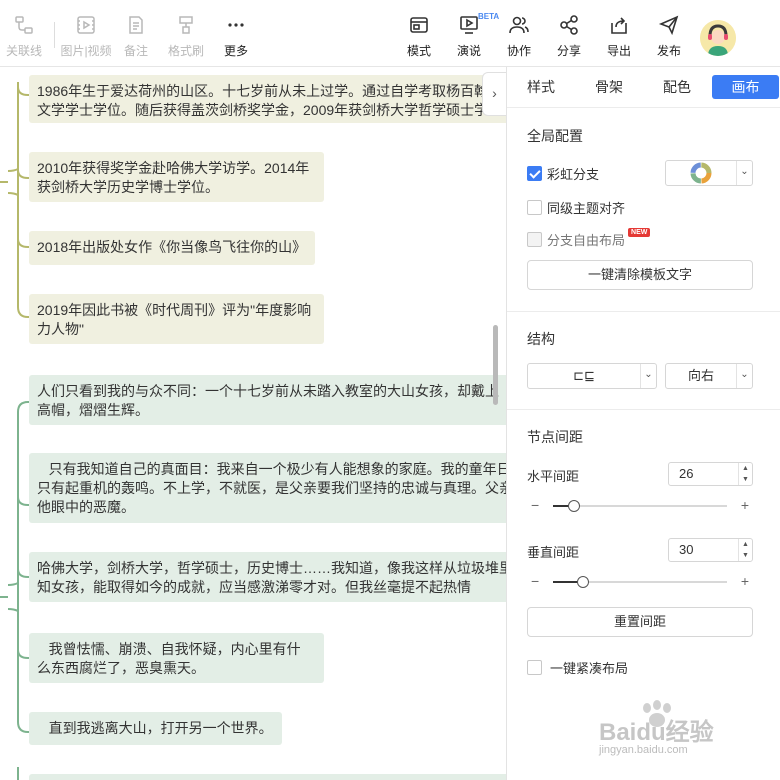 Image resolution: width=780 pixels, height=780 pixels. Describe the element at coordinates (54, 35) in the screenshot. I see `toolbar-separator` at that location.